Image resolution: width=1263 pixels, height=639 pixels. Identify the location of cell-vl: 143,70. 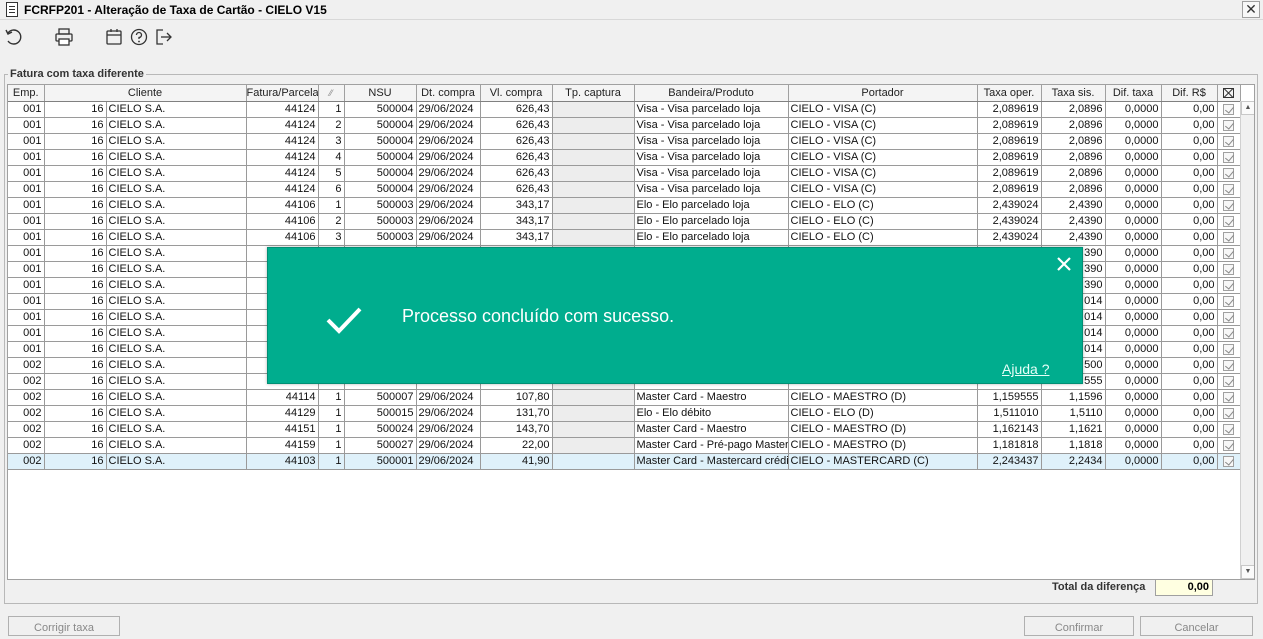
(516, 429).